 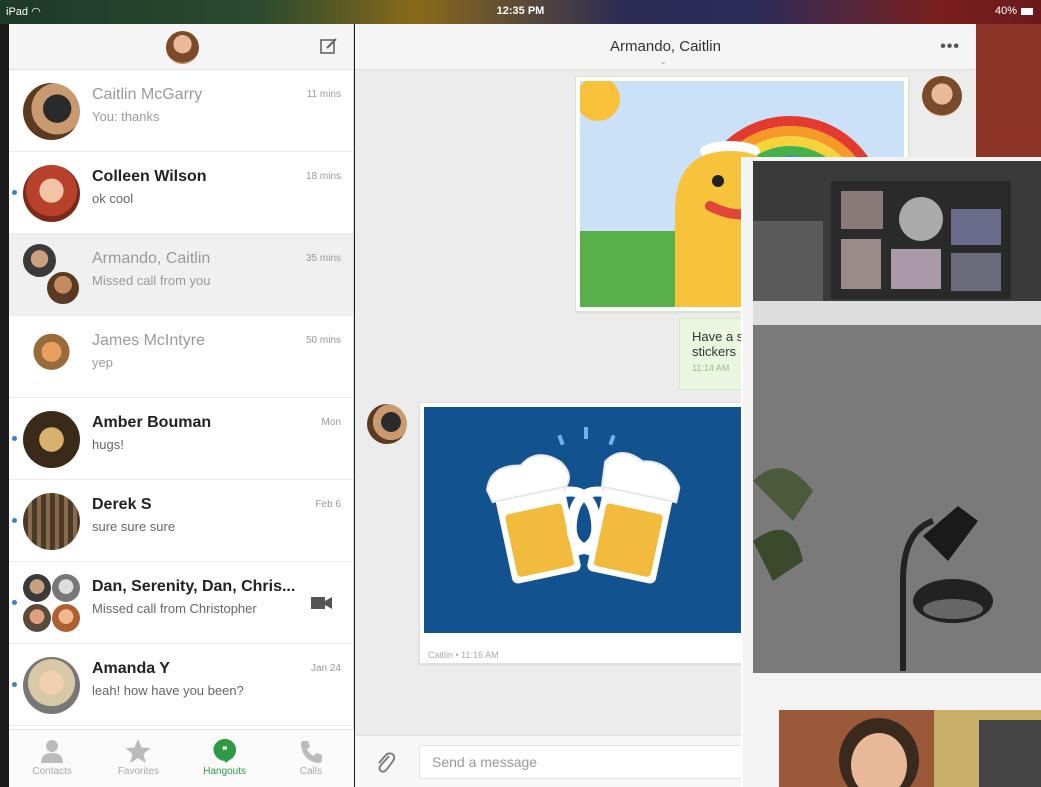 I want to click on nav-favorites: Favorites, so click(x=138, y=758).